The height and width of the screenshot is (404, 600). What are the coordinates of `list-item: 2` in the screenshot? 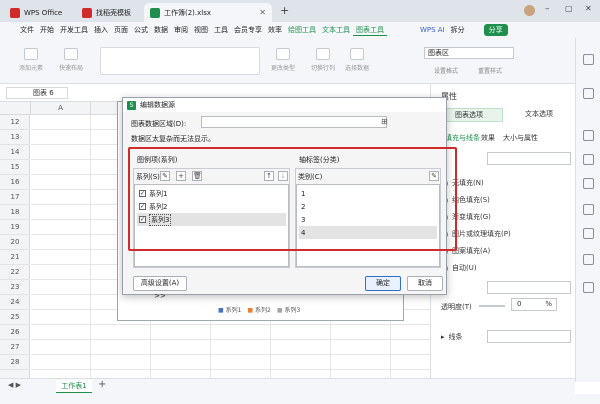 It's located at (368, 206).